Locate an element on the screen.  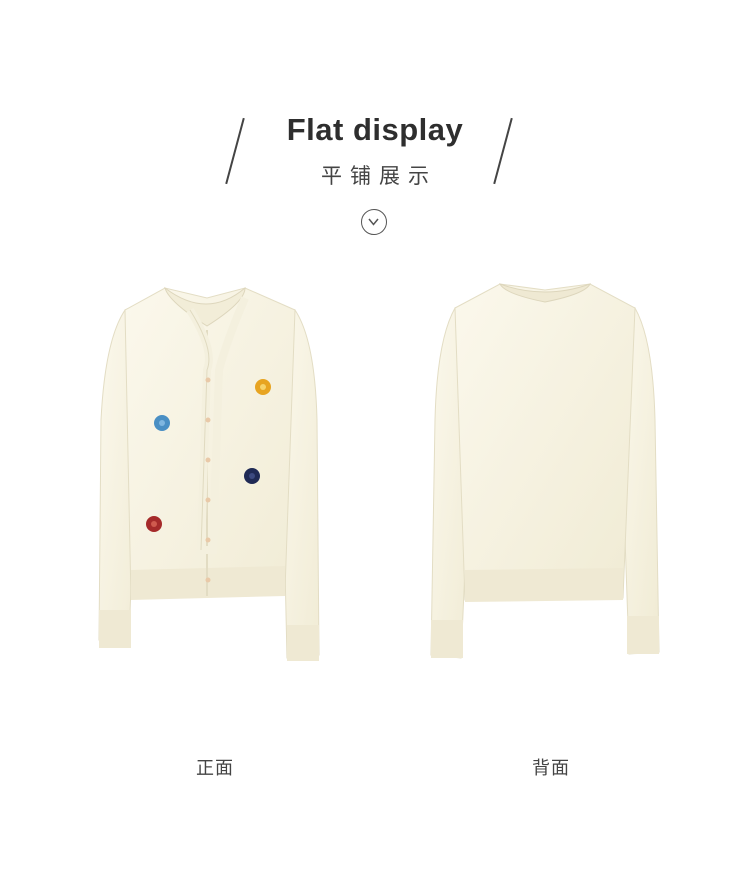
chevron-down-circle-icon is located at coordinates (374, 222).